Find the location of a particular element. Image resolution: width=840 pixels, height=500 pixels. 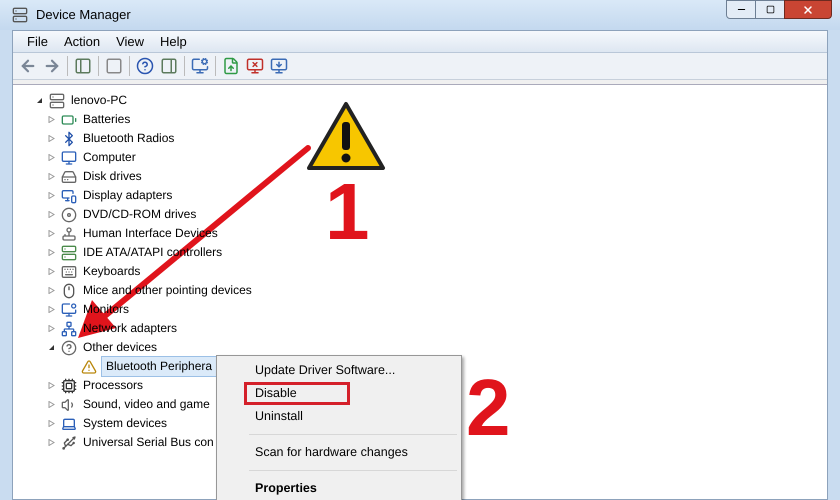

close-icon is located at coordinates (808, 10).